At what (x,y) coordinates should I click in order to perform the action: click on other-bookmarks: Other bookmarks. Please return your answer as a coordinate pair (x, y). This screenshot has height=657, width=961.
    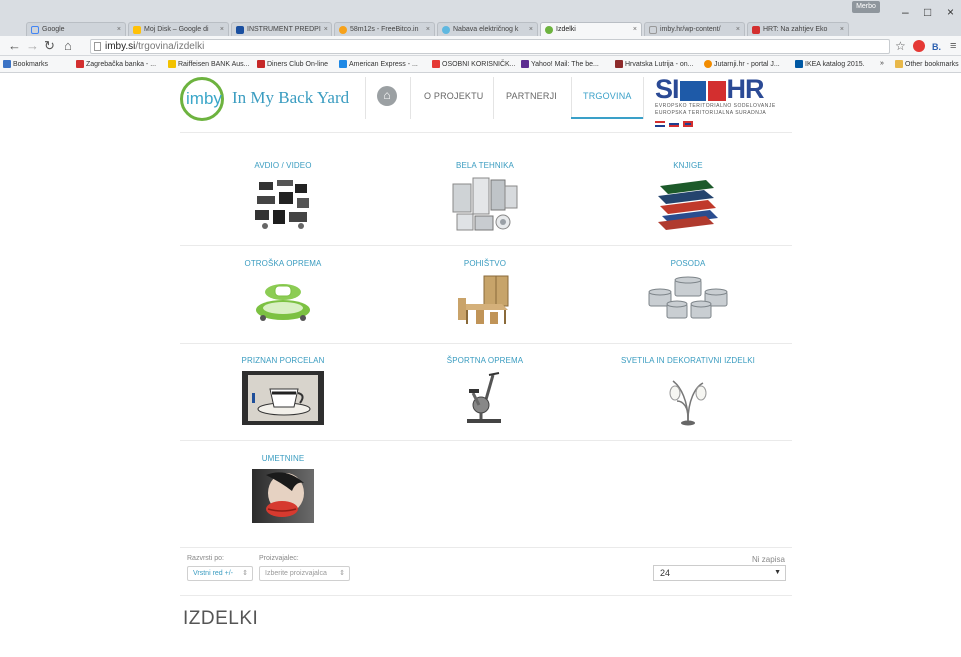
    Looking at the image, I should click on (927, 64).